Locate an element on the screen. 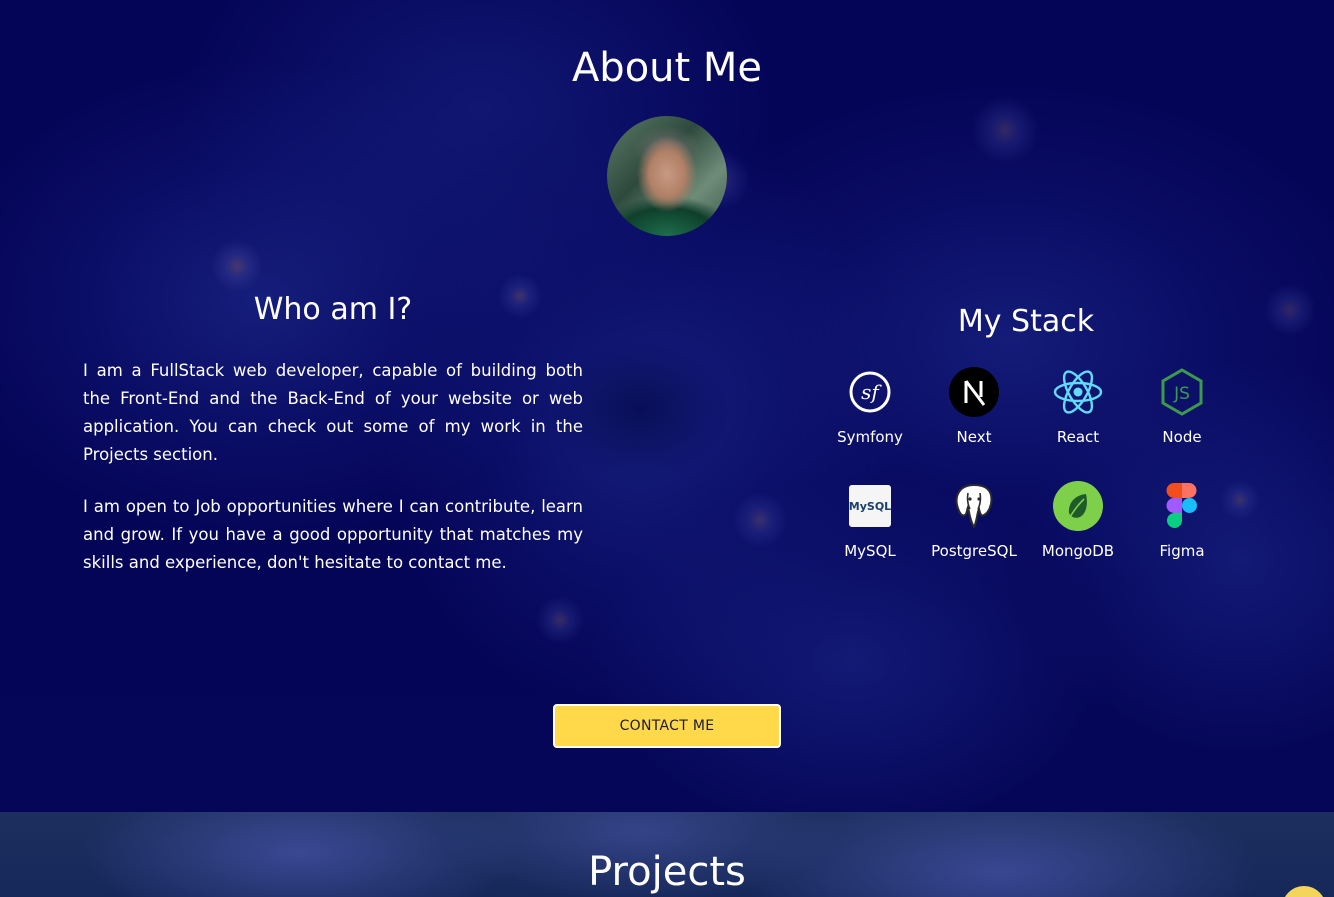 The width and height of the screenshot is (1334, 897). stack-label: Node is located at coordinates (1182, 437).